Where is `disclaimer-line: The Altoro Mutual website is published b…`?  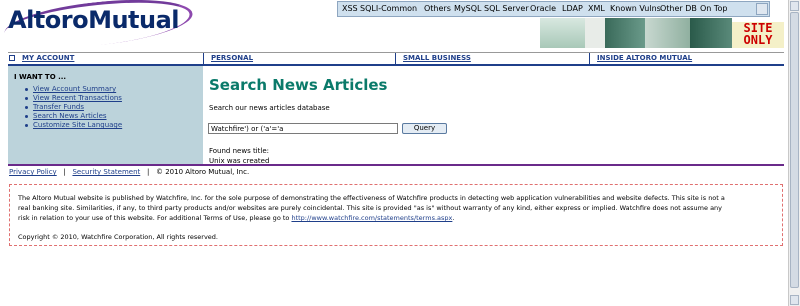 disclaimer-line: The Altoro Mutual website is published b… is located at coordinates (371, 198).